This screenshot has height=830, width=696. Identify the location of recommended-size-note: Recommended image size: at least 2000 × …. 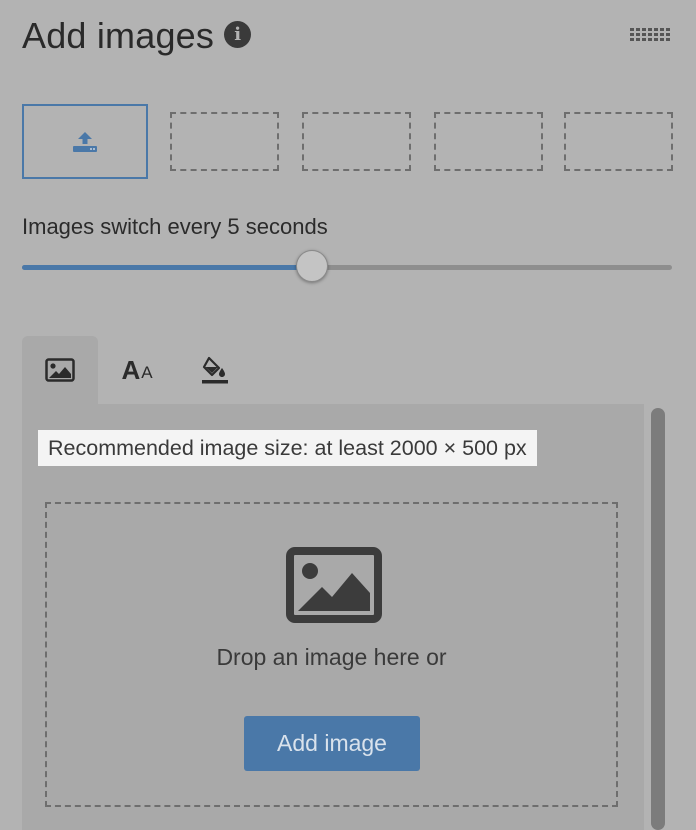
(287, 448).